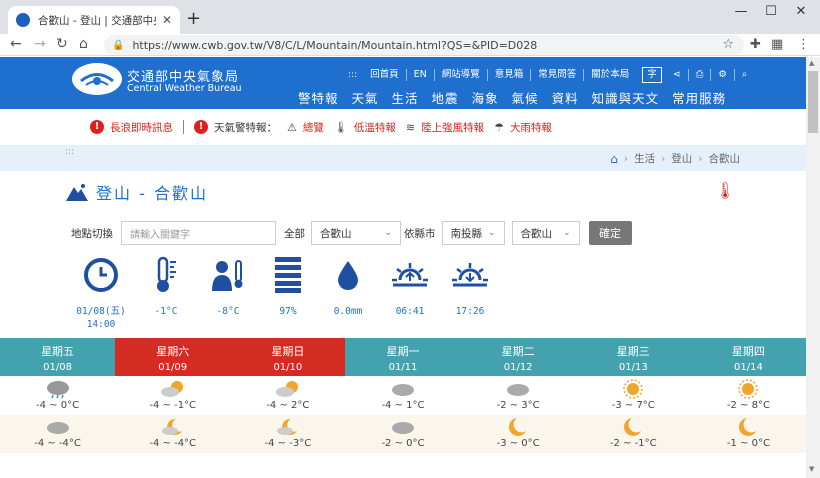 This screenshot has width=820, height=478. I want to click on scroll-thumb, so click(813, 102).